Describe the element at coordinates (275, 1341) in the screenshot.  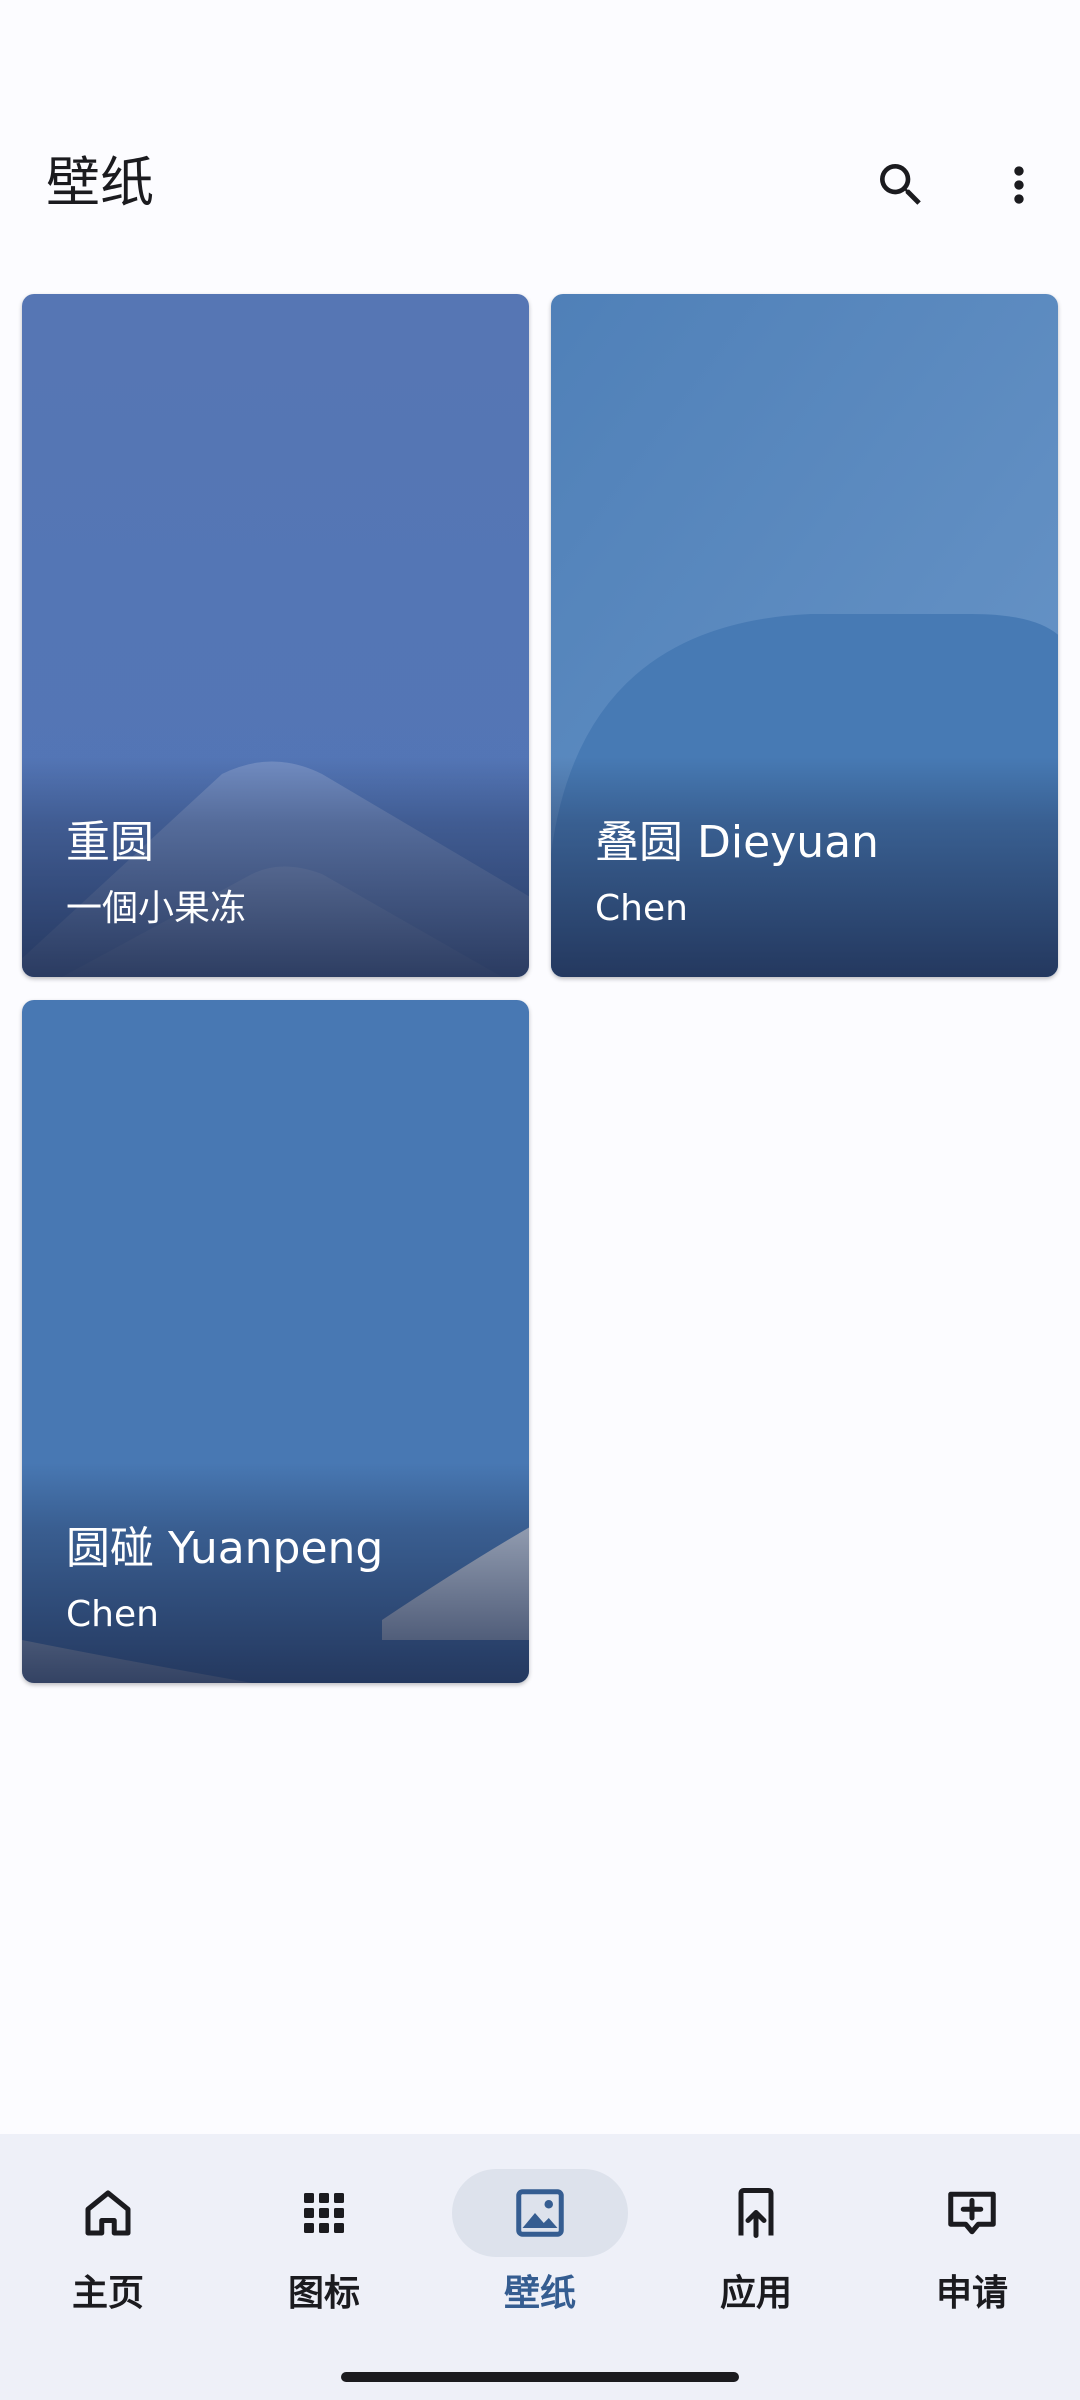
I see `wallpaper-card: 圆碰 Yuanpeng Chen` at that location.